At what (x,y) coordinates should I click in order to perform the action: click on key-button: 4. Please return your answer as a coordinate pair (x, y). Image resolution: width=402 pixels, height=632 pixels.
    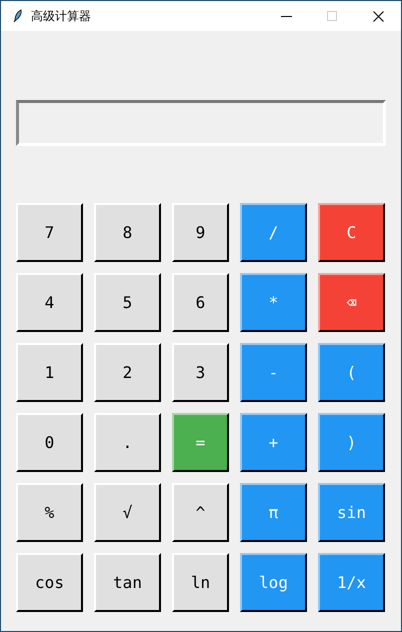
    Looking at the image, I should click on (49, 302).